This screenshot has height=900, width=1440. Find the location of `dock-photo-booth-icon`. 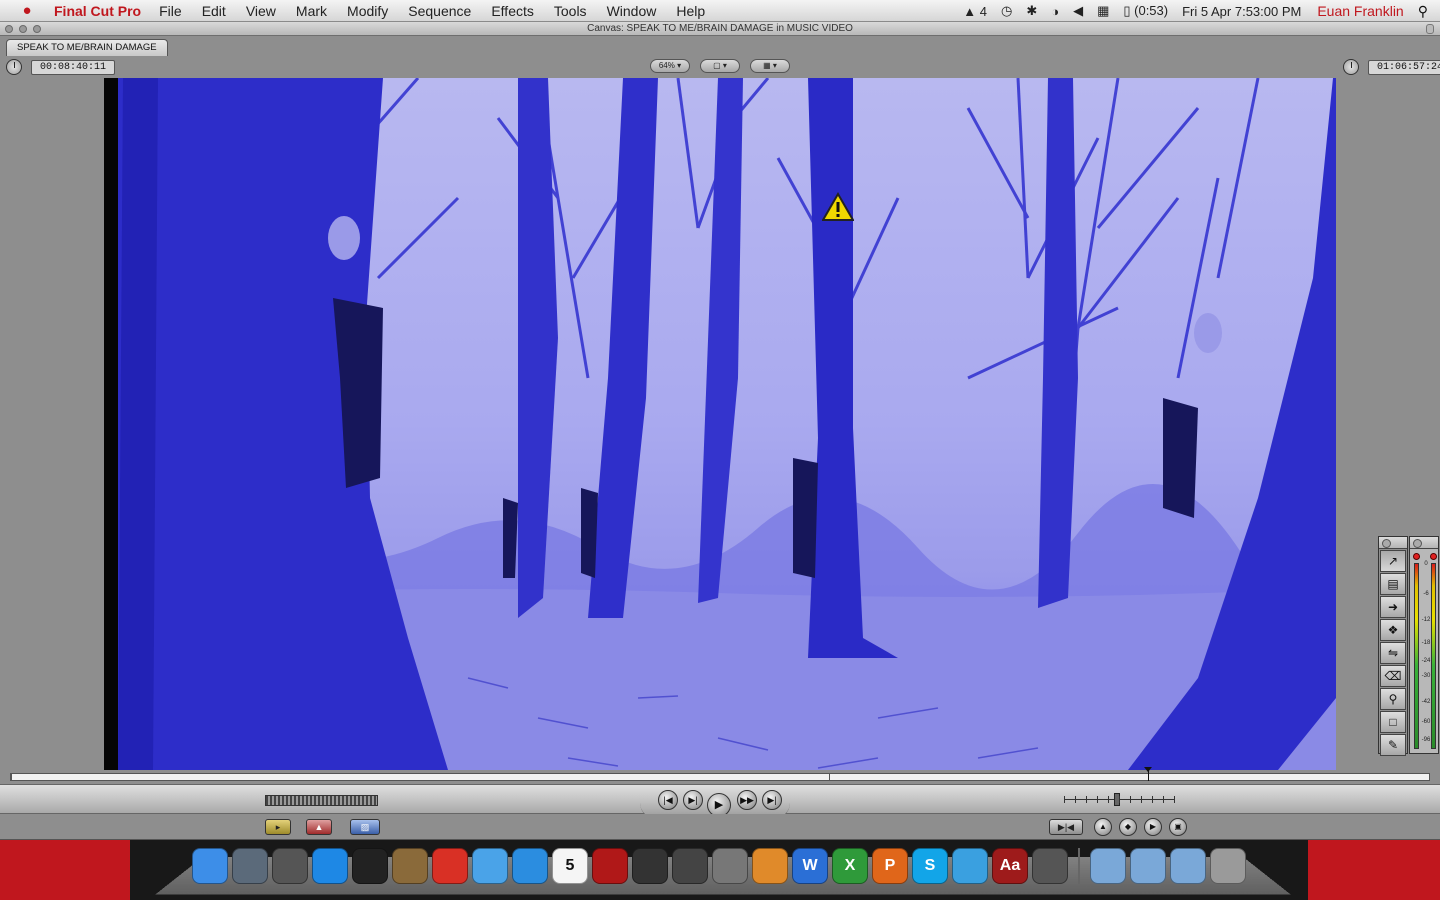

dock-photo-booth-icon is located at coordinates (610, 866).